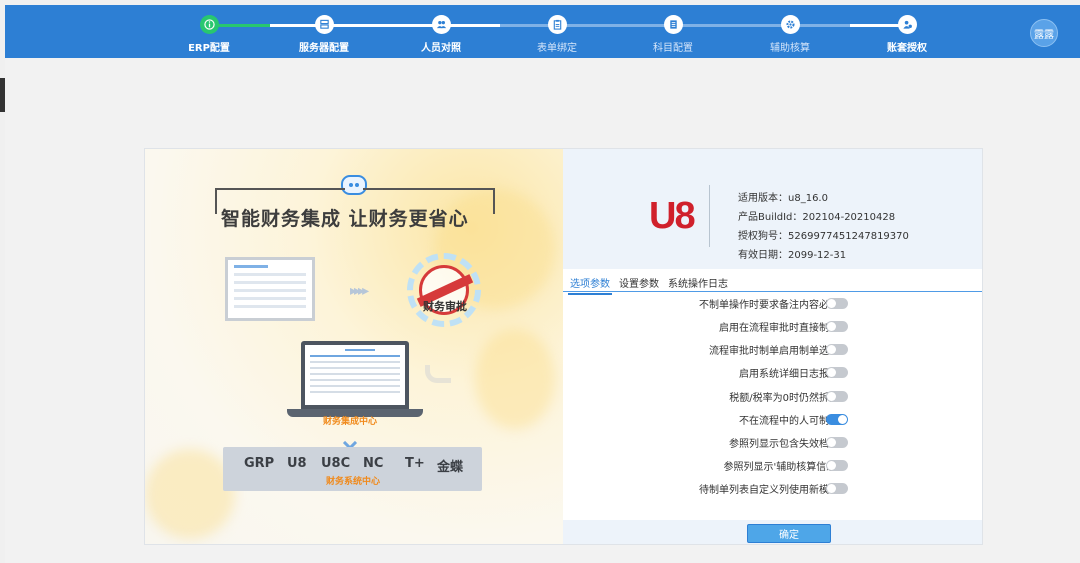  What do you see at coordinates (355, 375) in the screenshot?
I see `laptop-icon` at bounding box center [355, 375].